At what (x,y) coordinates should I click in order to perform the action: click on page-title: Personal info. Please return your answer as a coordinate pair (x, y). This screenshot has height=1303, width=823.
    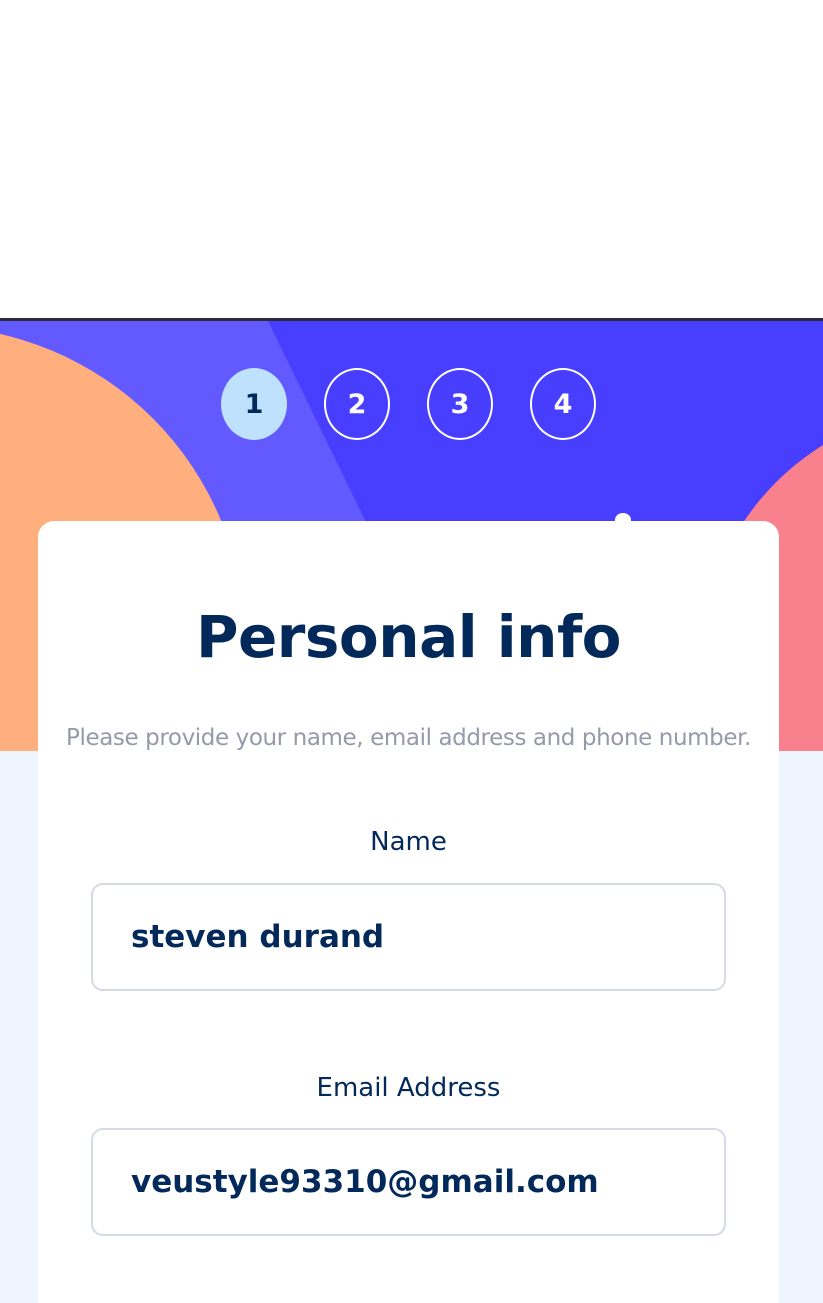
    Looking at the image, I should click on (408, 637).